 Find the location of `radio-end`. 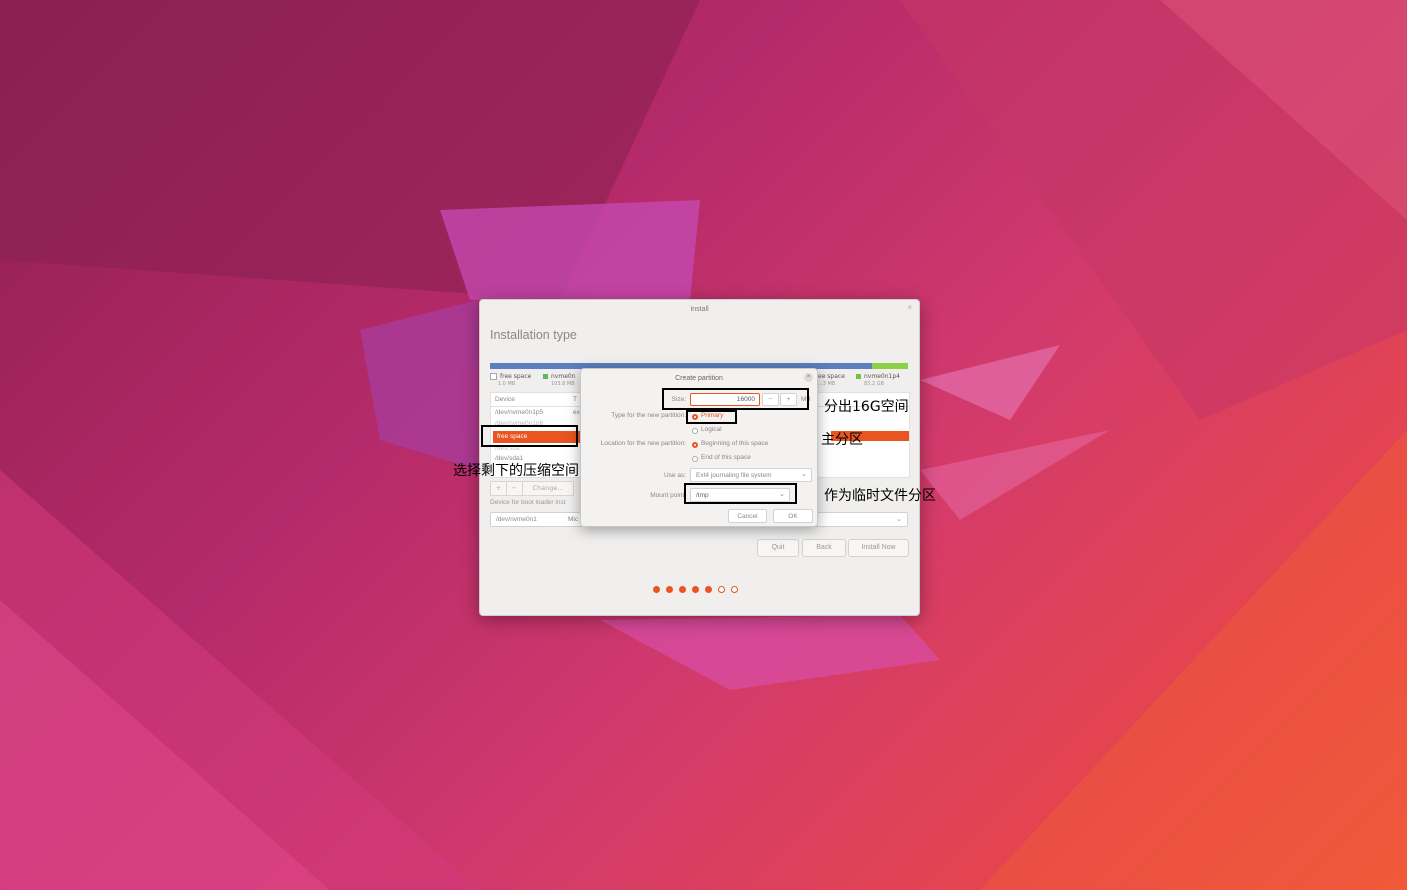

radio-end is located at coordinates (695, 459).